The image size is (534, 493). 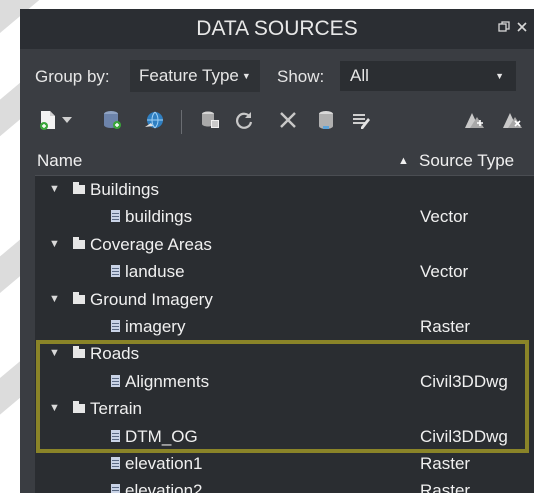 I want to click on tree-item-row: imagery Raster, so click(x=284, y=326).